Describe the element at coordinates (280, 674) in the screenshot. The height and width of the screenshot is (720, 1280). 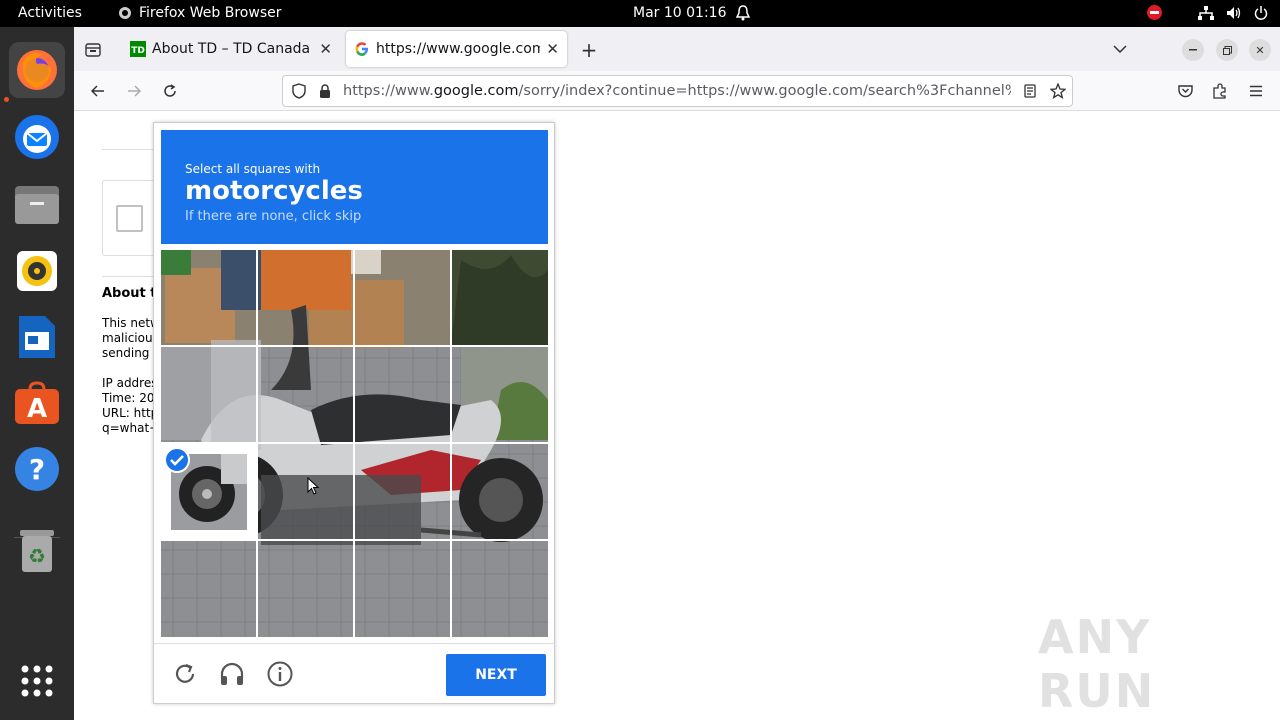
I see `info-icon` at that location.